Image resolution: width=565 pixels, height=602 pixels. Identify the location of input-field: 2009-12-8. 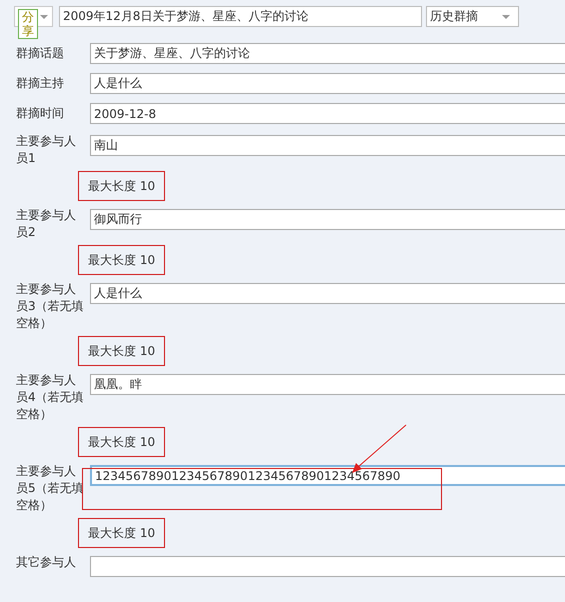
(327, 113).